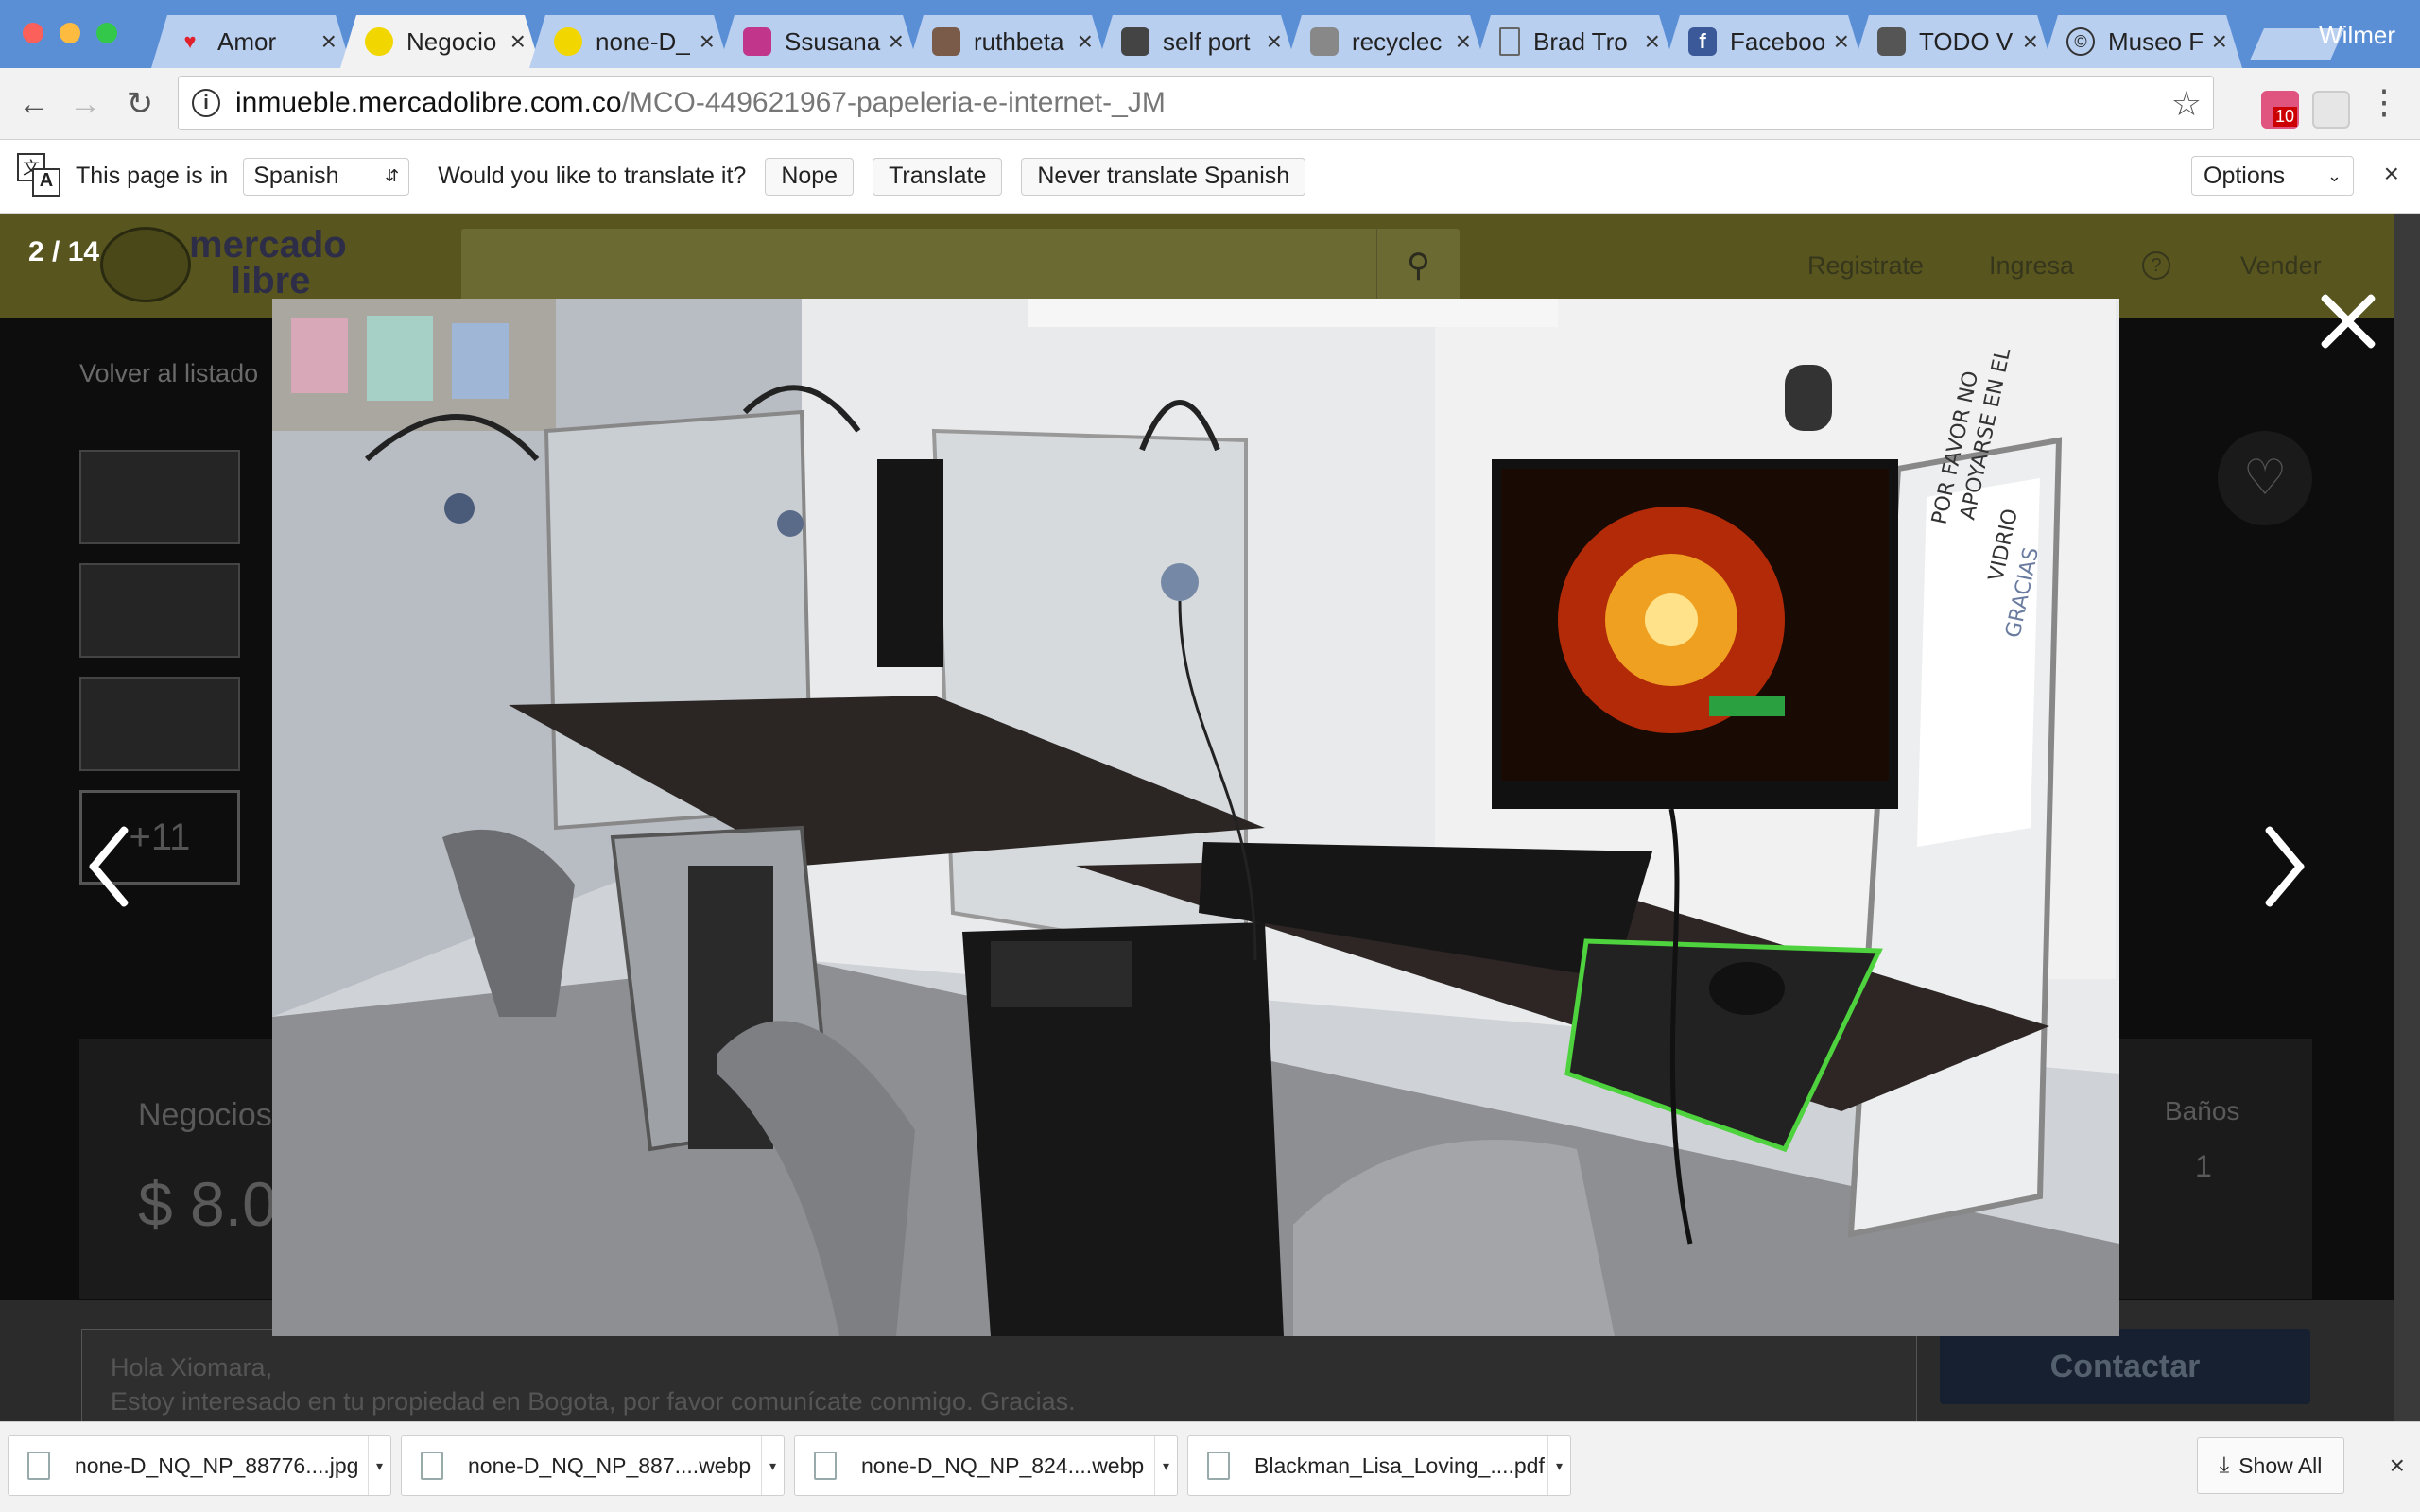 The image size is (2420, 1512). Describe the element at coordinates (2331, 110) in the screenshot. I see `extension-icon` at that location.